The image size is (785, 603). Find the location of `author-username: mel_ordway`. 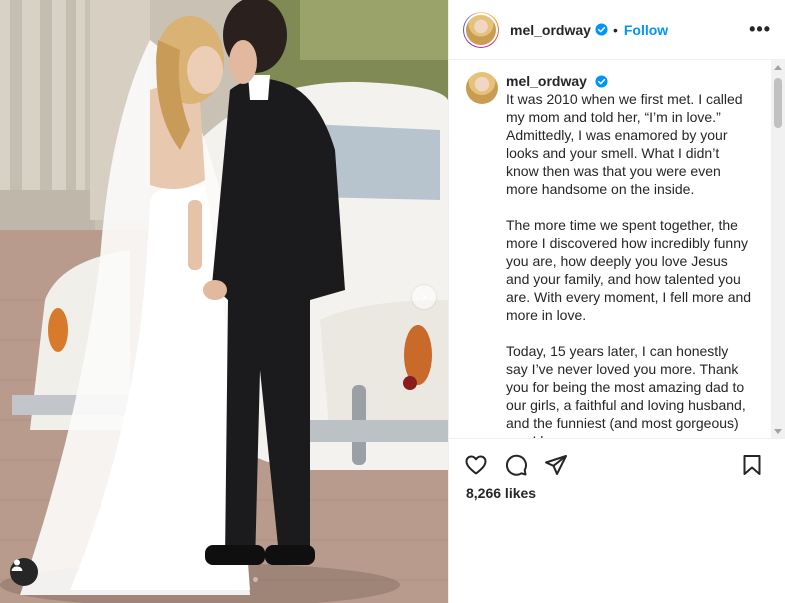

author-username: mel_ordway is located at coordinates (550, 30).